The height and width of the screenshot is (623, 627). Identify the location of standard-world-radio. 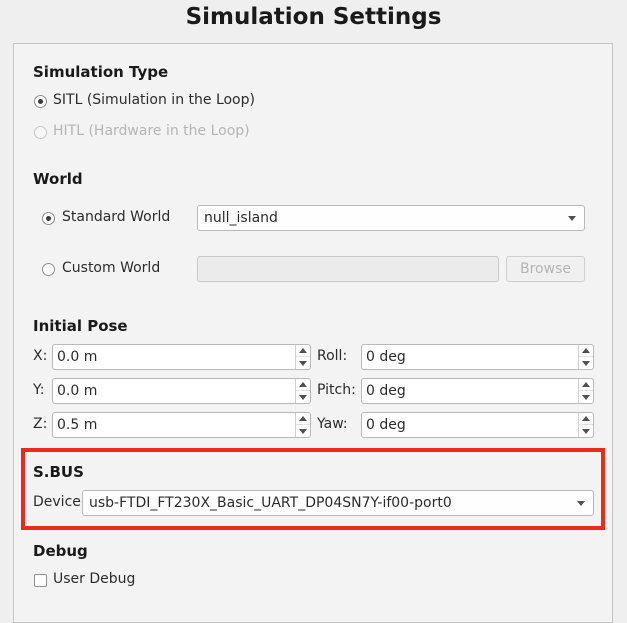
(48, 218).